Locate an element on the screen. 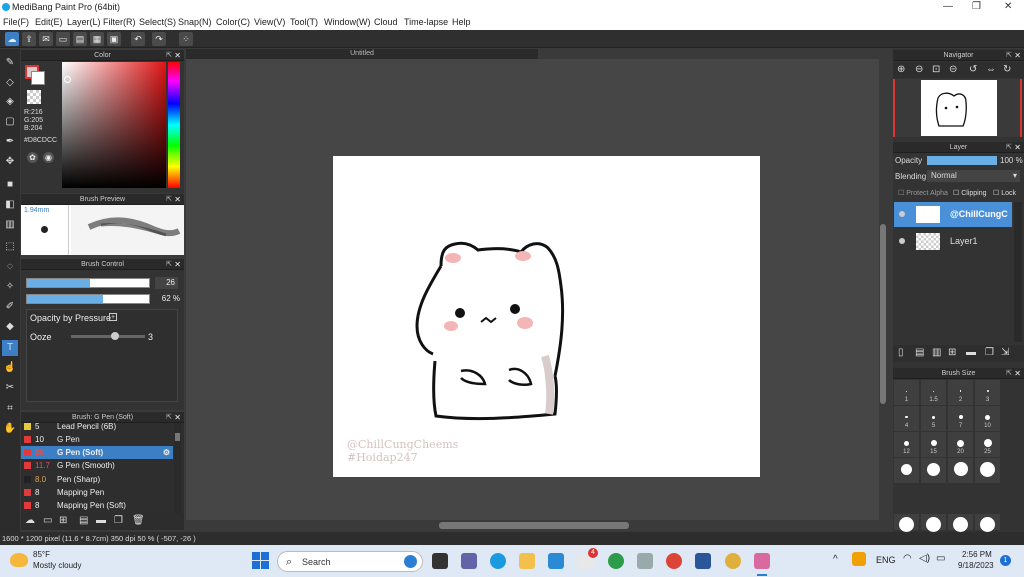 The height and width of the screenshot is (577, 1024). cloud-icon: ☁ is located at coordinates (12, 39).